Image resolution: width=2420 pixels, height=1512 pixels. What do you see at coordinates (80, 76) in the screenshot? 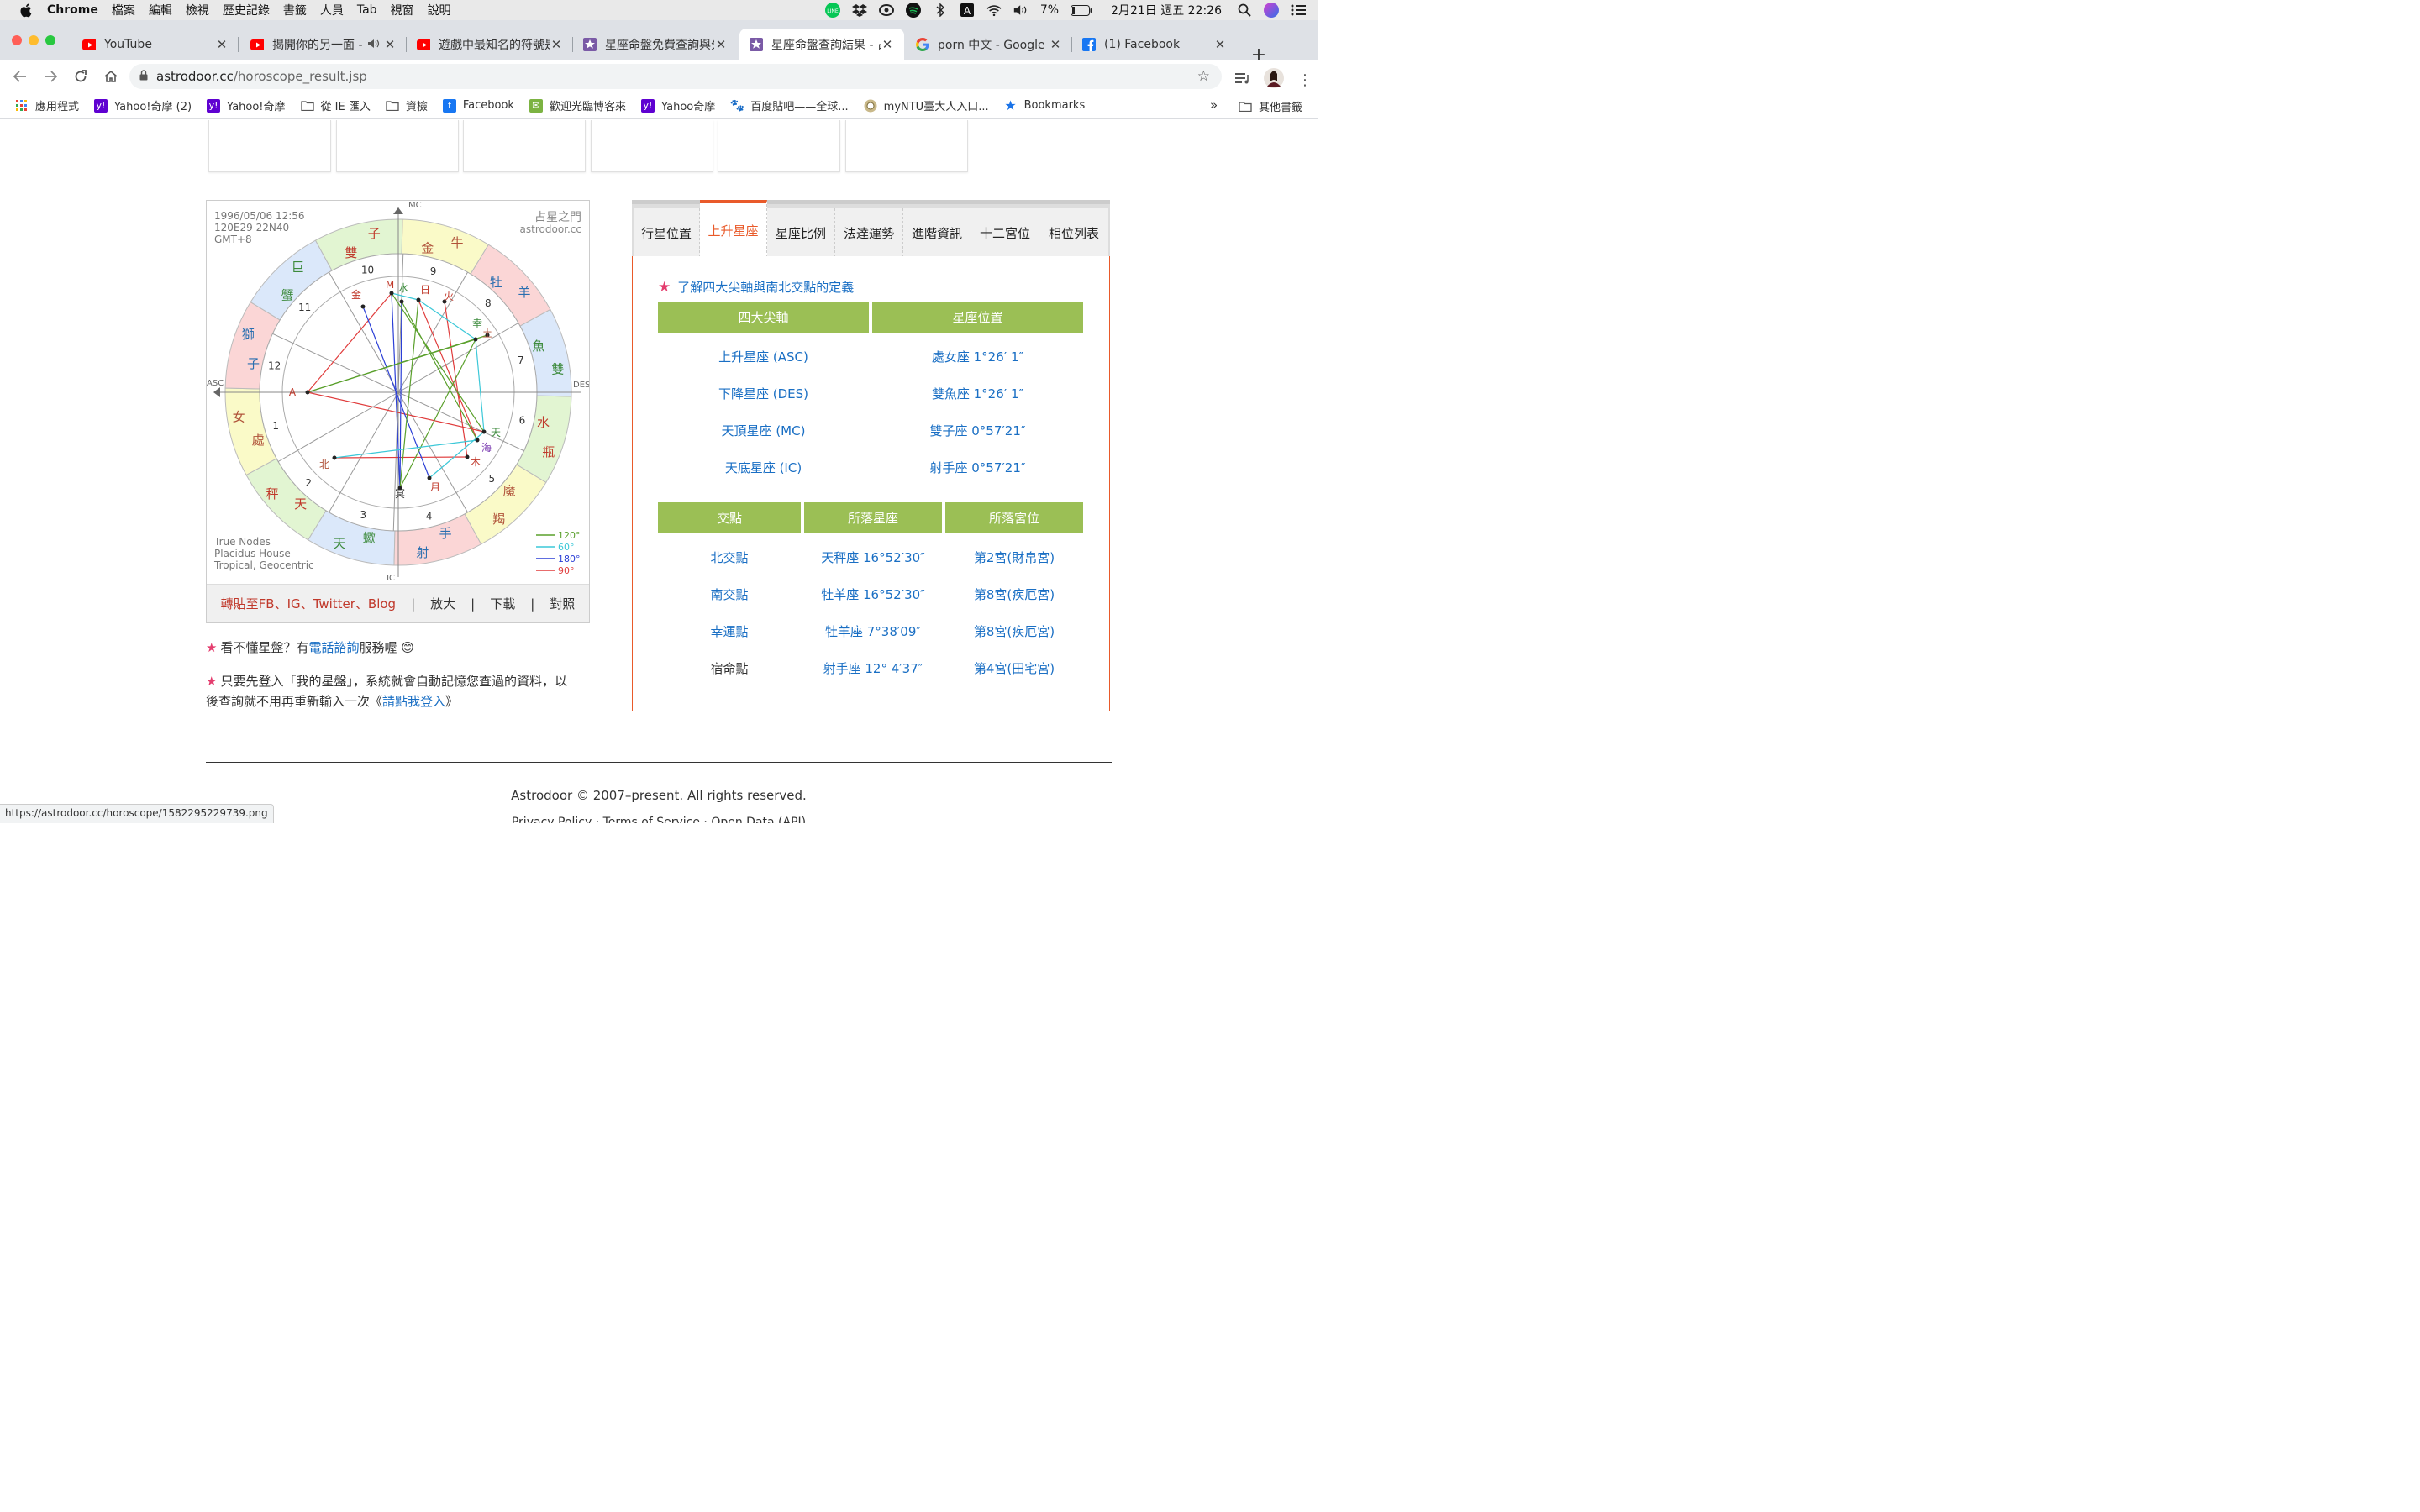
I see `reload-icon` at bounding box center [80, 76].